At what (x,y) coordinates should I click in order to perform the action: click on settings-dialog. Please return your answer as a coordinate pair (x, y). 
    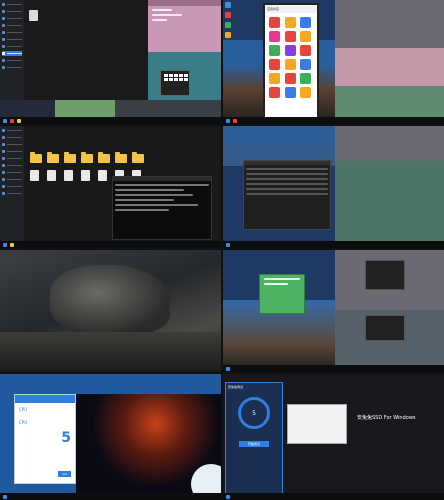
    Looking at the image, I should click on (317, 424).